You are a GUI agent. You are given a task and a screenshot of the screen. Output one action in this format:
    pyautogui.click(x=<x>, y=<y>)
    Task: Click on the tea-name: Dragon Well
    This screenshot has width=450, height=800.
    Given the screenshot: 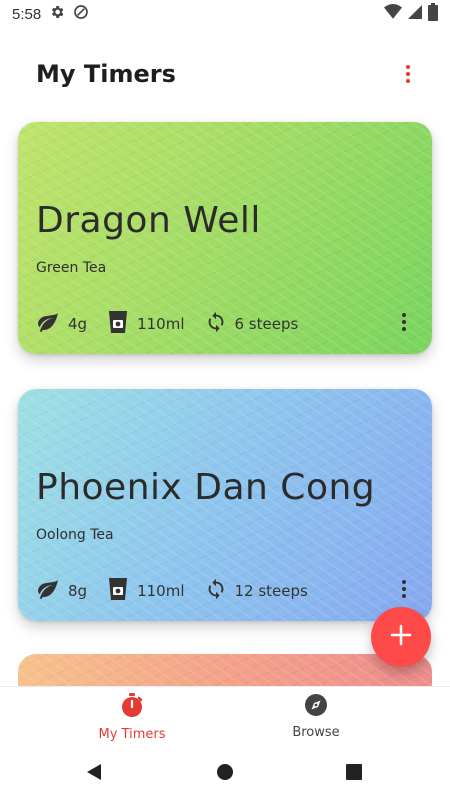 What is the action you would take?
    pyautogui.click(x=148, y=220)
    